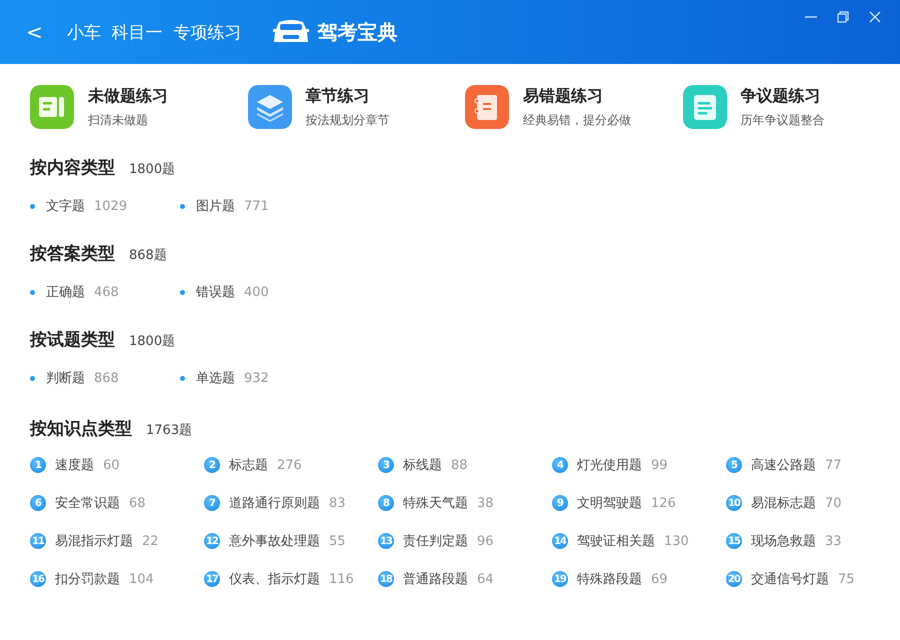 This screenshot has width=900, height=640. What do you see at coordinates (435, 541) in the screenshot?
I see `category-link: 责任判定题` at bounding box center [435, 541].